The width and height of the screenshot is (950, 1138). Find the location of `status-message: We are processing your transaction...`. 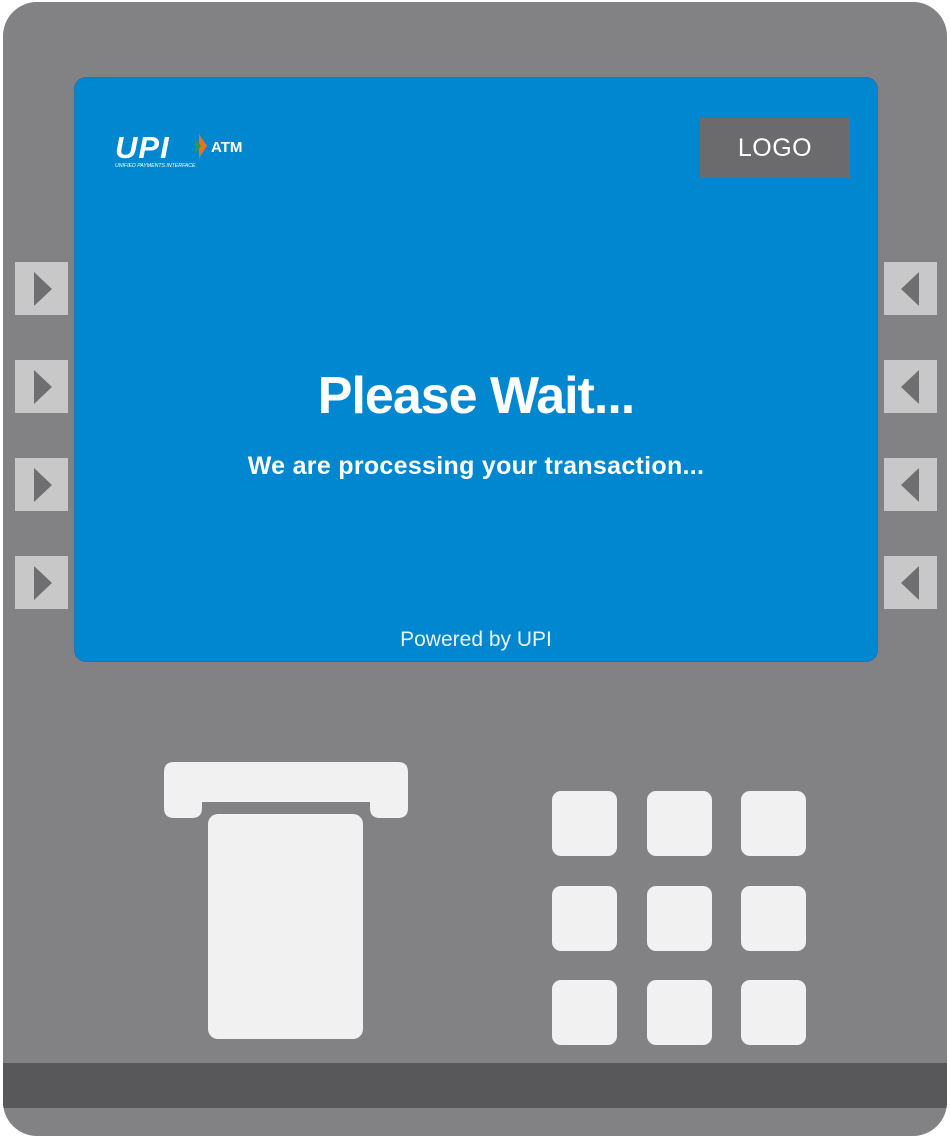

status-message: We are processing your transaction... is located at coordinates (476, 466).